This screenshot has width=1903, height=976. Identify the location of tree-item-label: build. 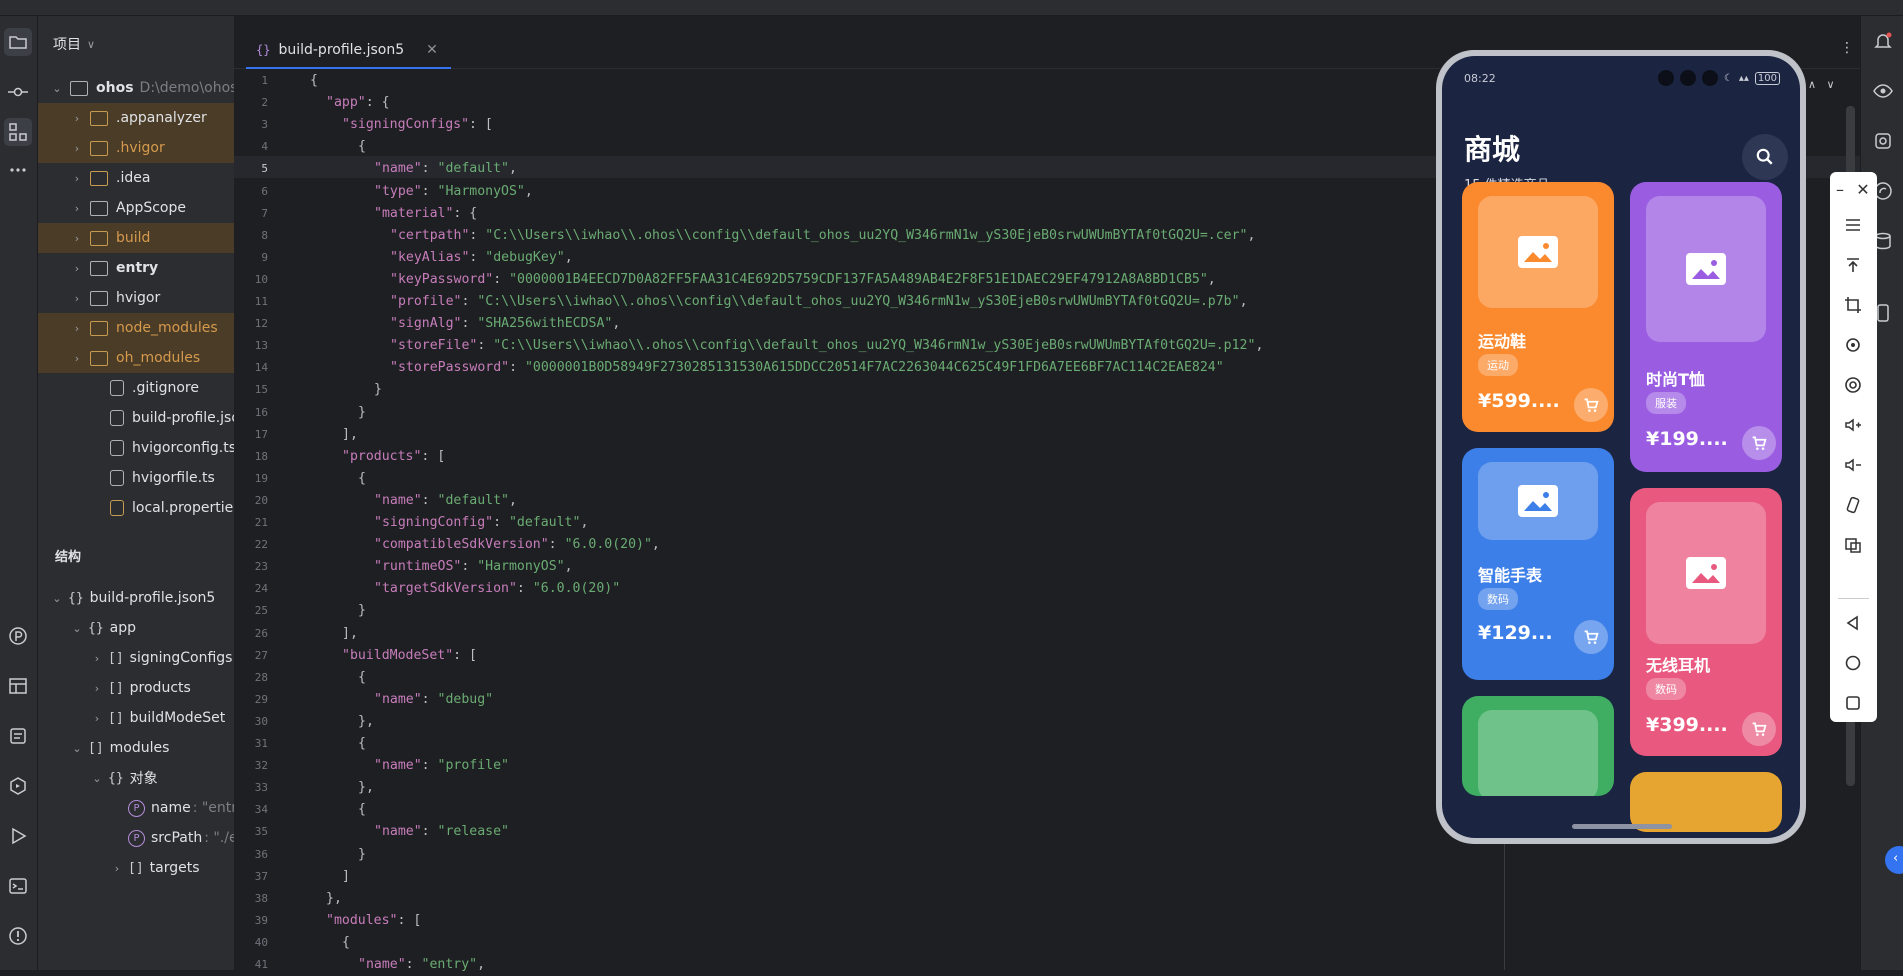
(133, 238).